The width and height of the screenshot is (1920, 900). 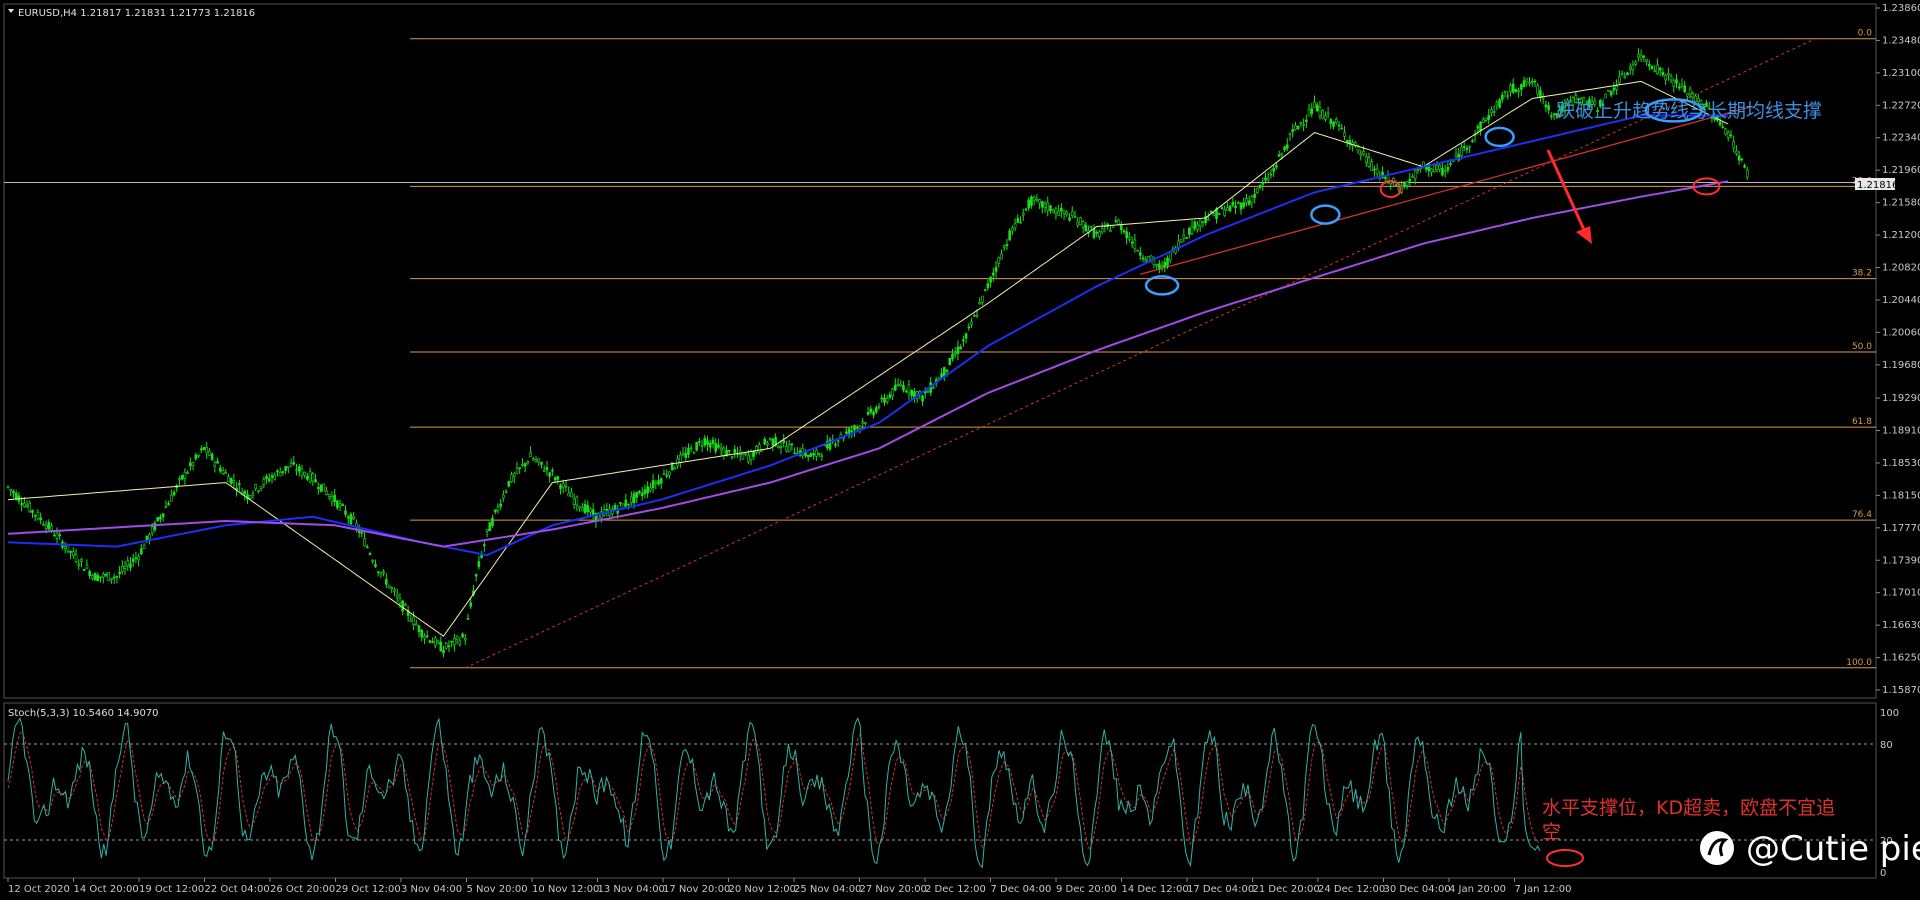 What do you see at coordinates (1901, 431) in the screenshot?
I see `price-tick-label: 1.18910` at bounding box center [1901, 431].